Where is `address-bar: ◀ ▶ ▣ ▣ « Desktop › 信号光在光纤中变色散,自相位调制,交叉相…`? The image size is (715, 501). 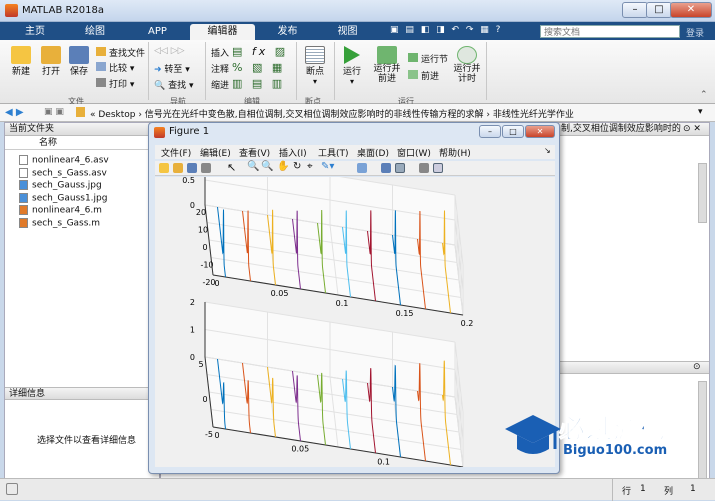 address-bar: ◀ ▶ ▣ ▣ « Desktop › 信号光在光纤中变色散,自相位调制,交叉相… is located at coordinates (357, 113).